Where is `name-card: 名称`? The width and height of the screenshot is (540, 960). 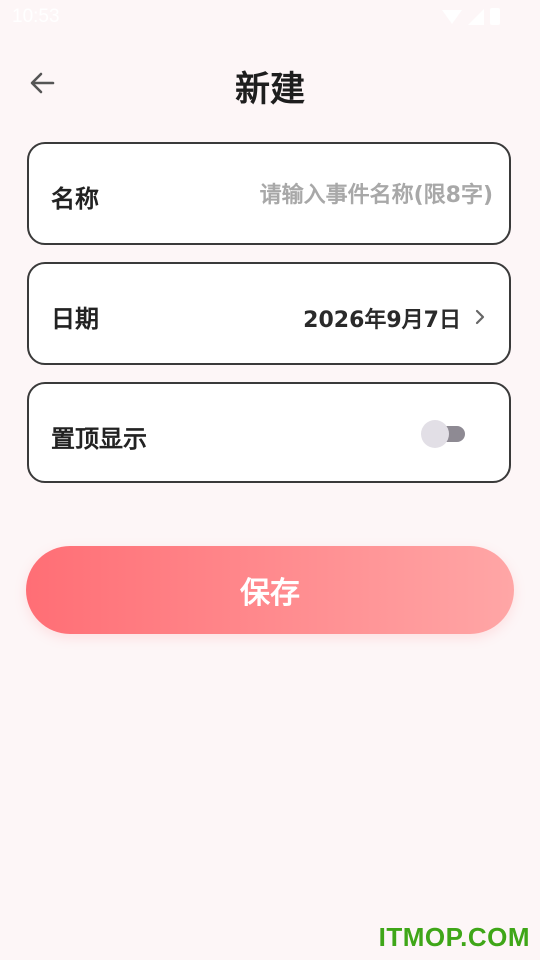 name-card: 名称 is located at coordinates (269, 193).